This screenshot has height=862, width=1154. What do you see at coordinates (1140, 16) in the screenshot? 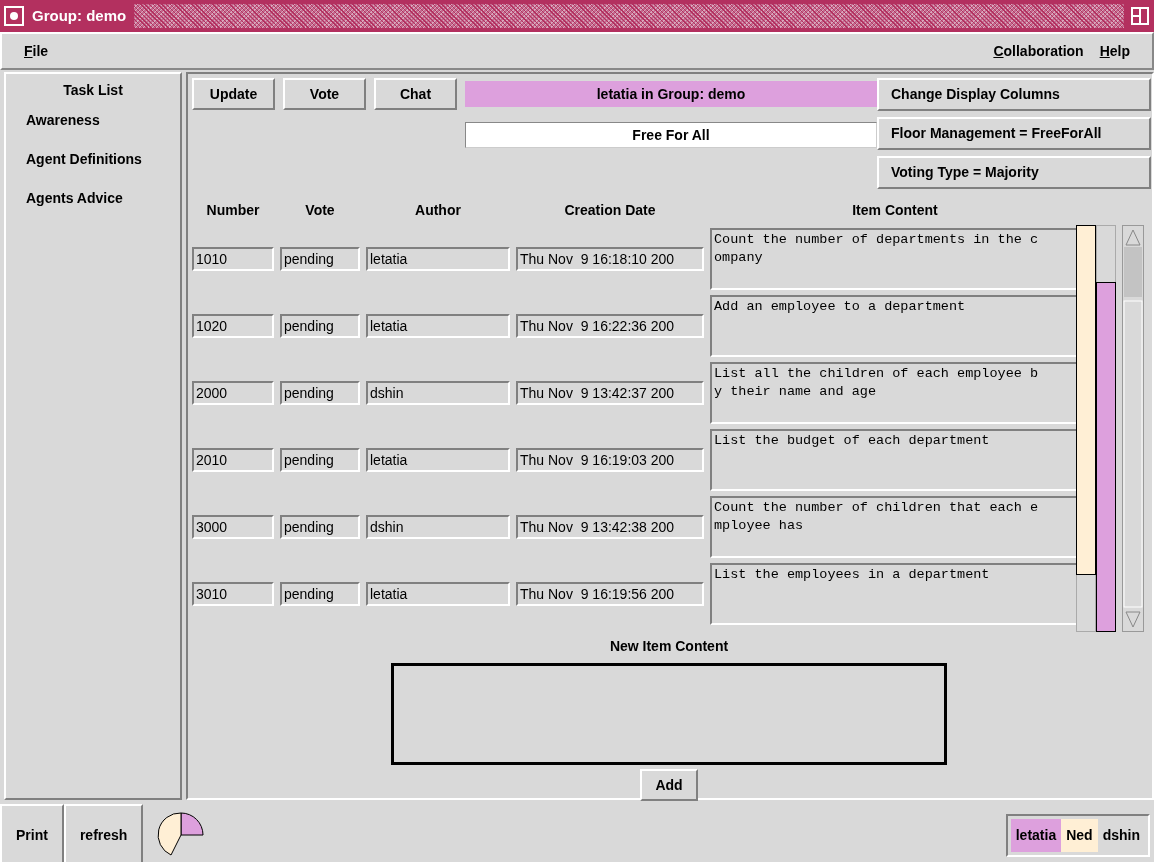
I see `maximize-icon` at bounding box center [1140, 16].